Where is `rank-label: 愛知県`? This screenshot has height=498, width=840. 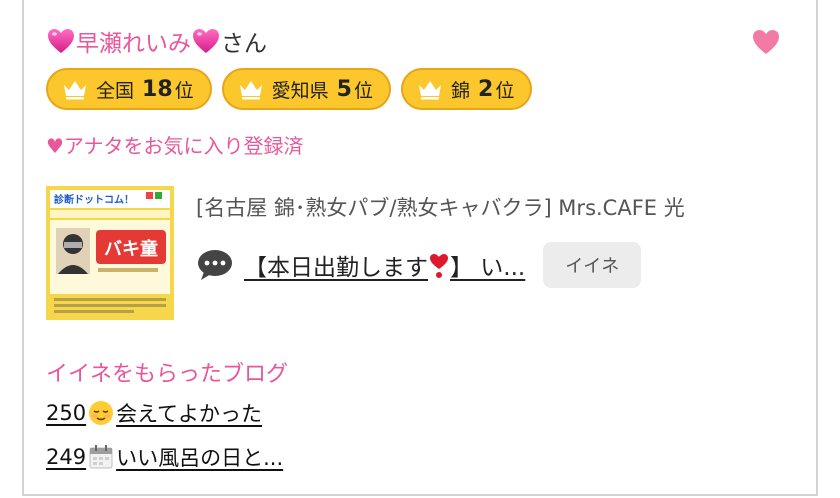
rank-label: 愛知県 is located at coordinates (300, 90).